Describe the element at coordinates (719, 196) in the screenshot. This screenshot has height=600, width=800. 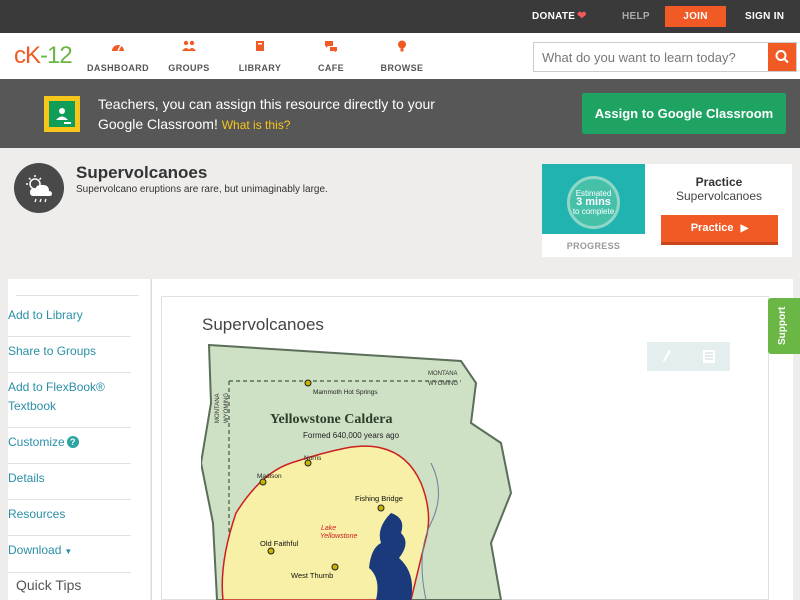
I see `practice-subtitle: Supervolcanoes` at that location.